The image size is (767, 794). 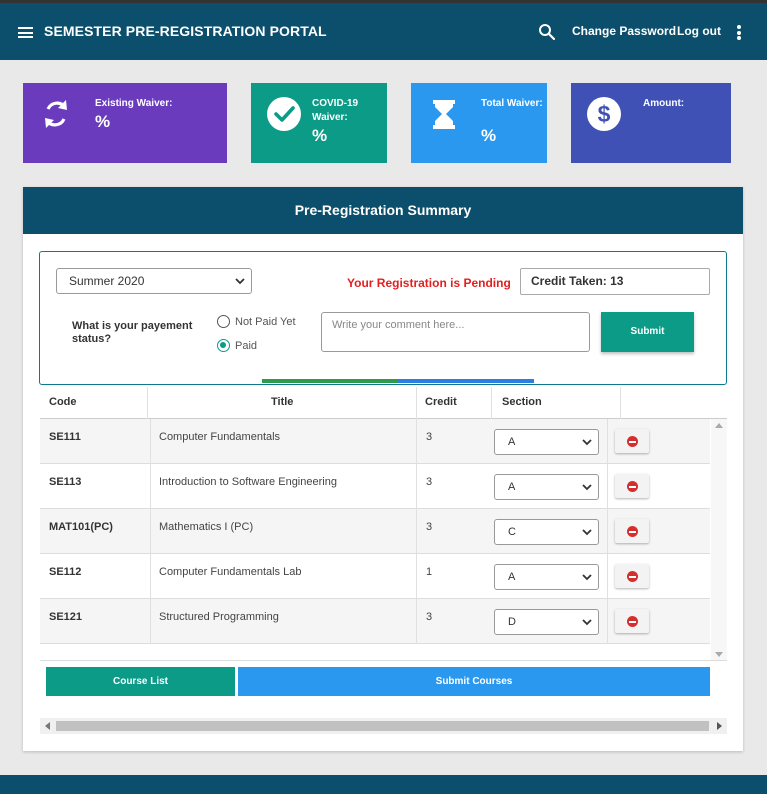 What do you see at coordinates (383, 210) in the screenshot?
I see `panel-title: Pre-Registration Summary` at bounding box center [383, 210].